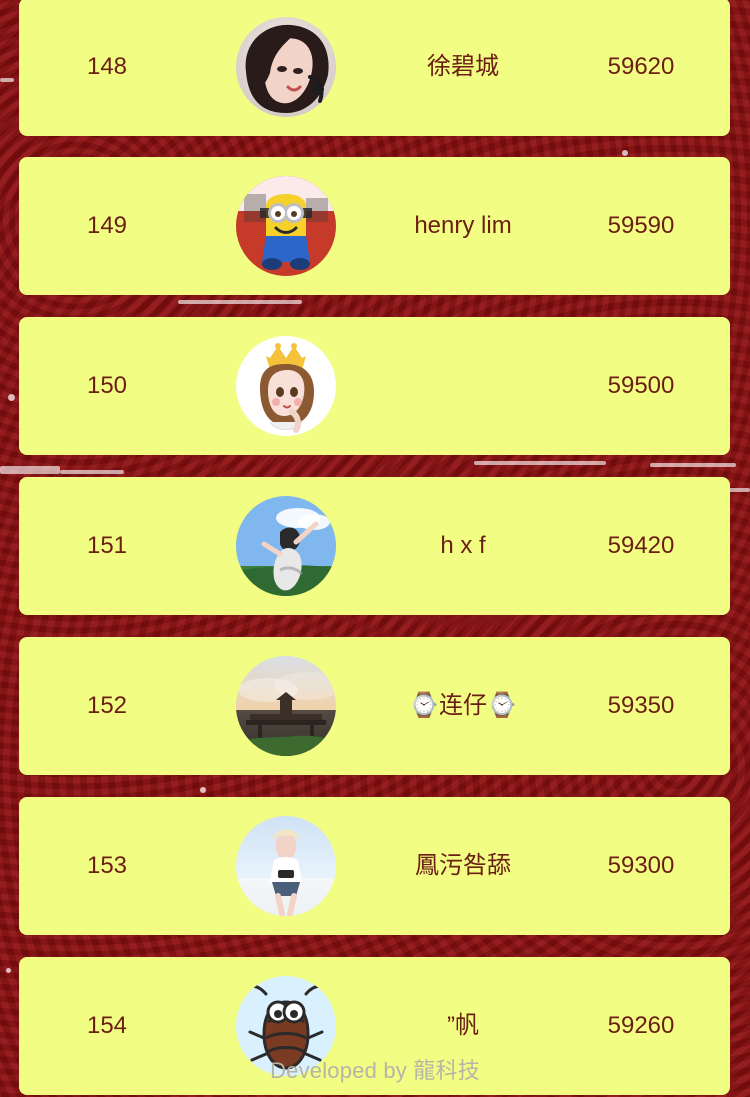 This screenshot has height=1097, width=750. I want to click on player-name: ⌚连仔⌚, so click(463, 705).